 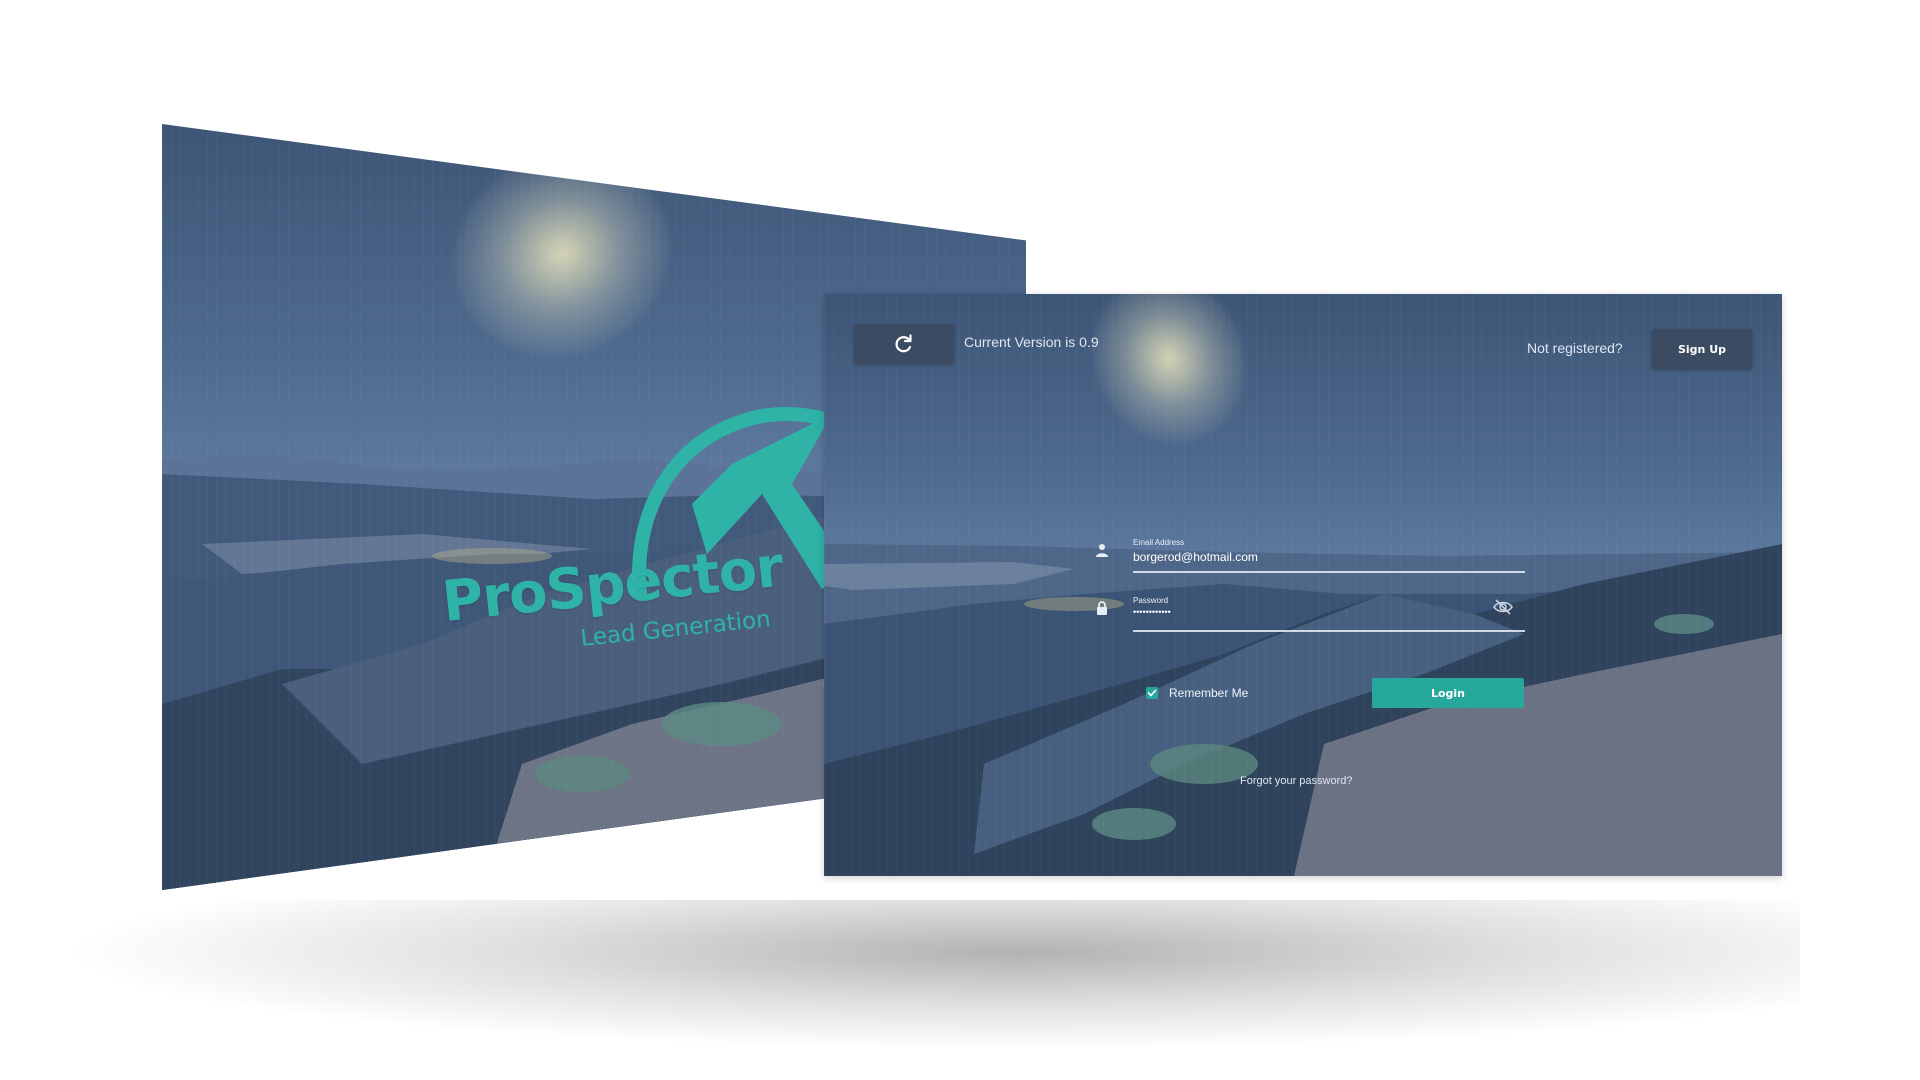 What do you see at coordinates (1329, 572) in the screenshot?
I see `email-underline` at bounding box center [1329, 572].